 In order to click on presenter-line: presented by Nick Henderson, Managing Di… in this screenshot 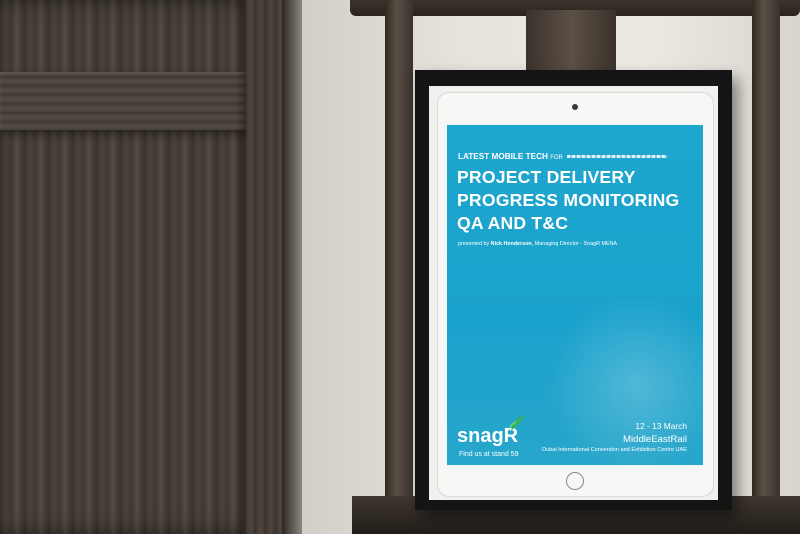, I will do `click(537, 244)`.